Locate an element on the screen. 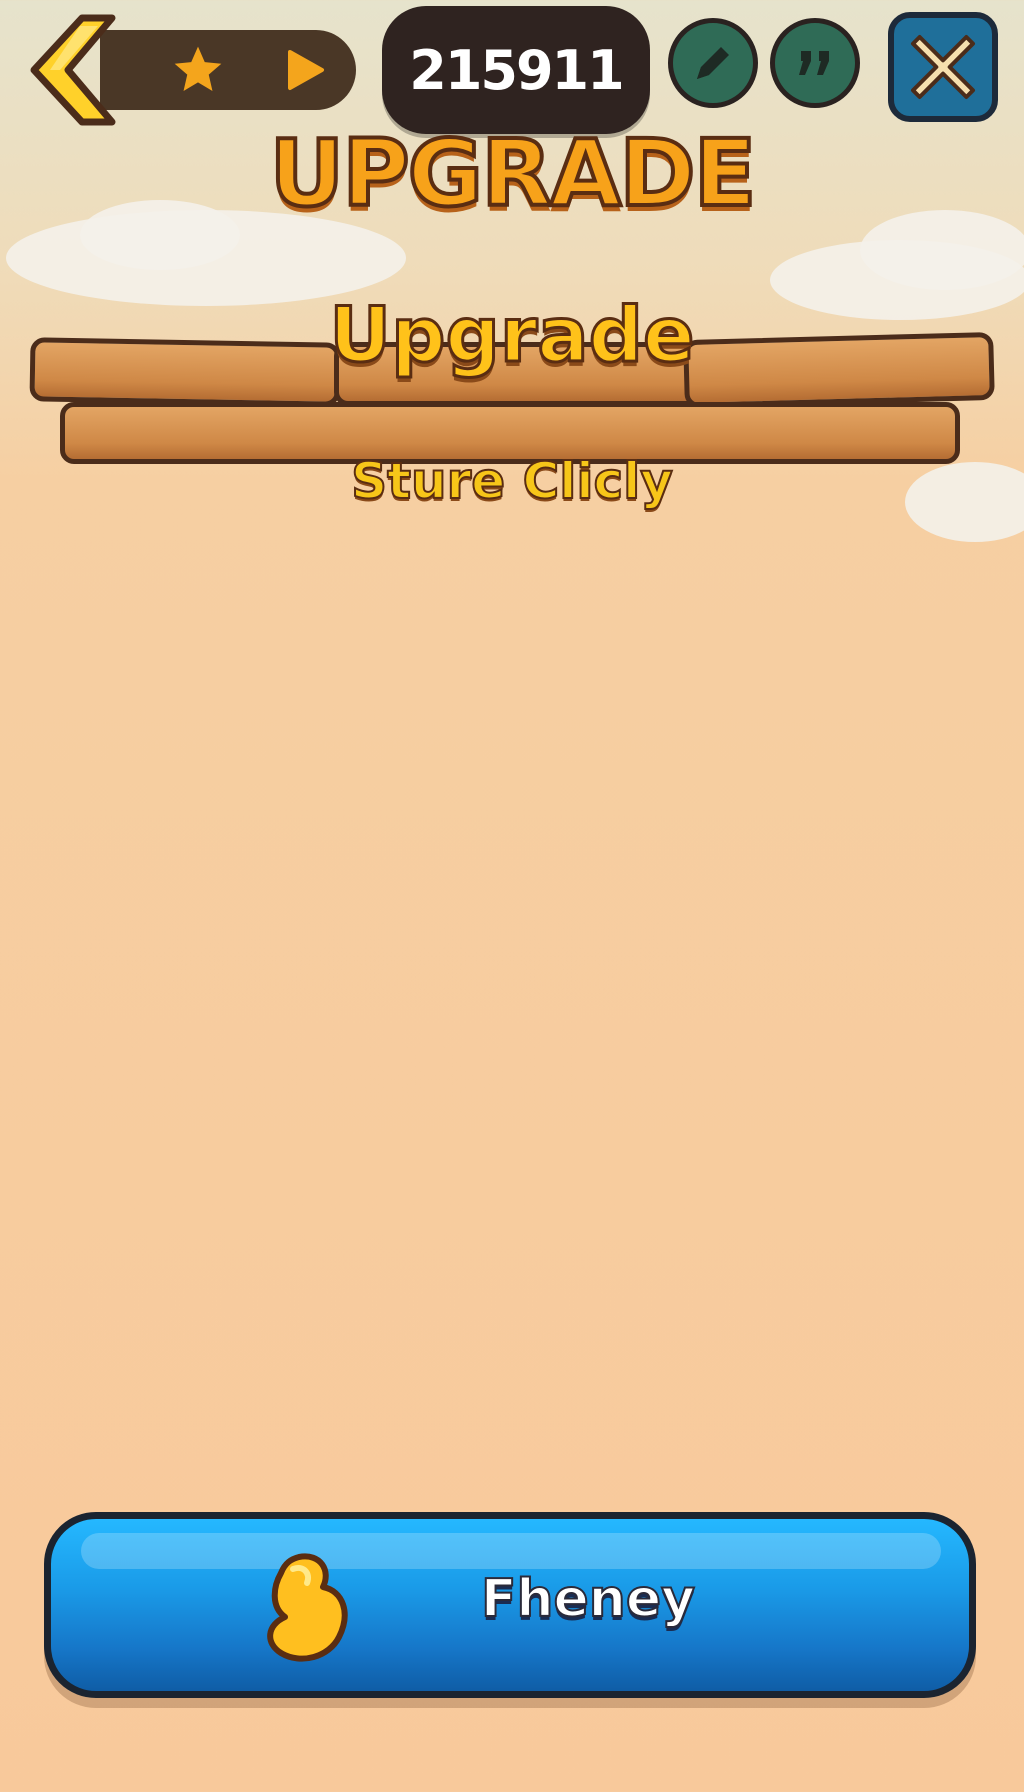 The image size is (1024, 1792). chevron-left-icon is located at coordinates (70, 70).